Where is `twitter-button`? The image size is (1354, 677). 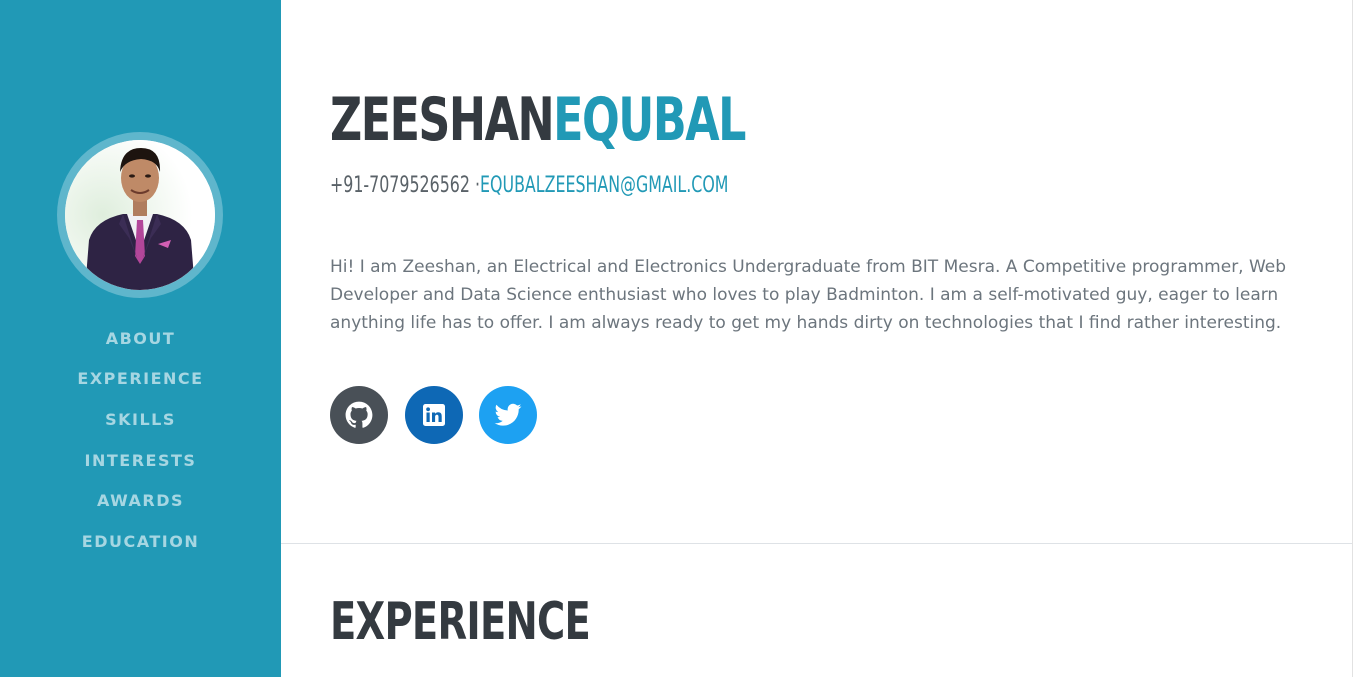 twitter-button is located at coordinates (508, 415).